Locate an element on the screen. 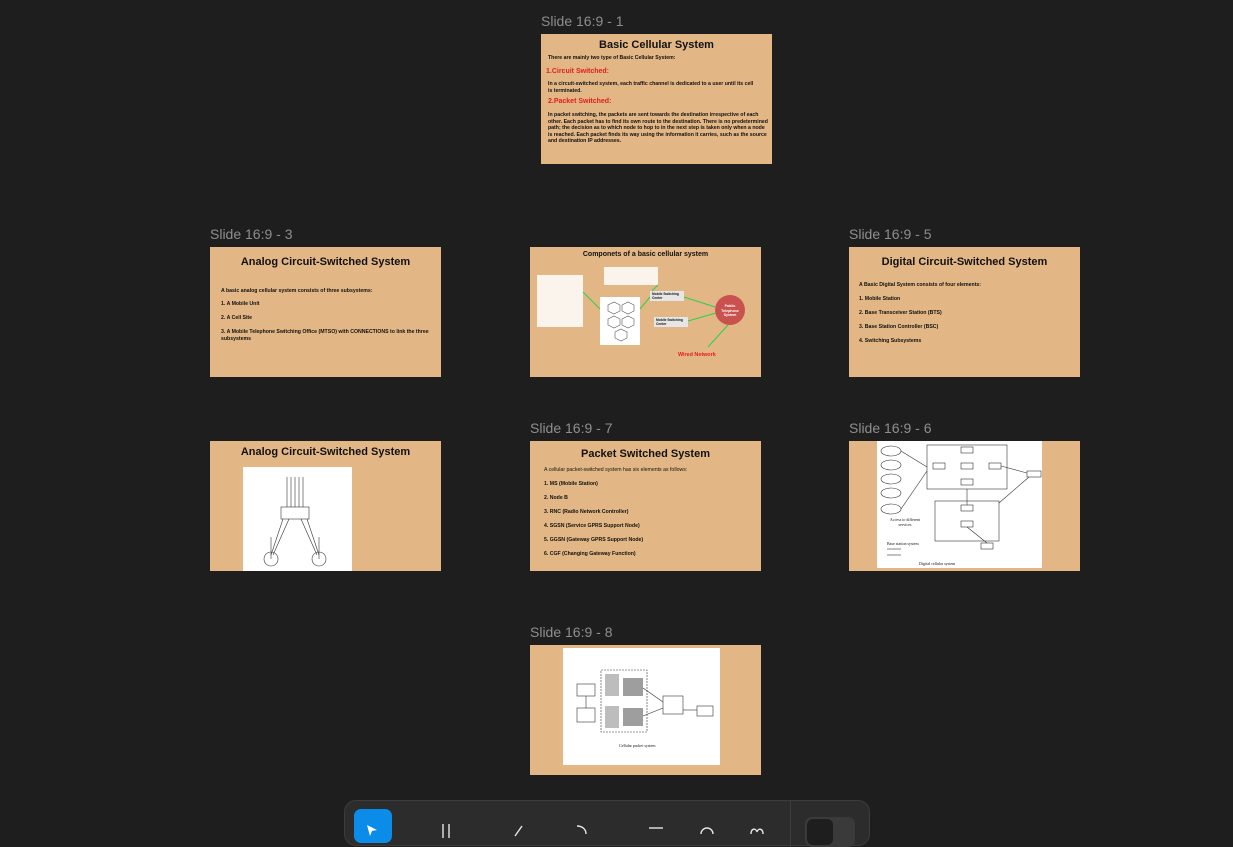 Image resolution: width=1233 pixels, height=847 pixels. pen-icon is located at coordinates (518, 831).